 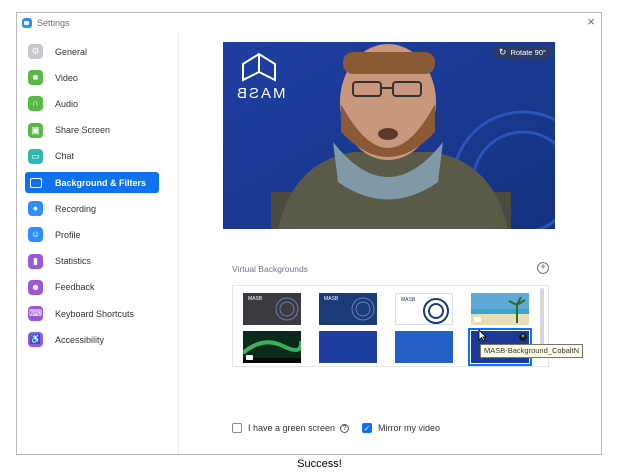 I want to click on sidebar-item-label: Accessibility, so click(x=80, y=339).